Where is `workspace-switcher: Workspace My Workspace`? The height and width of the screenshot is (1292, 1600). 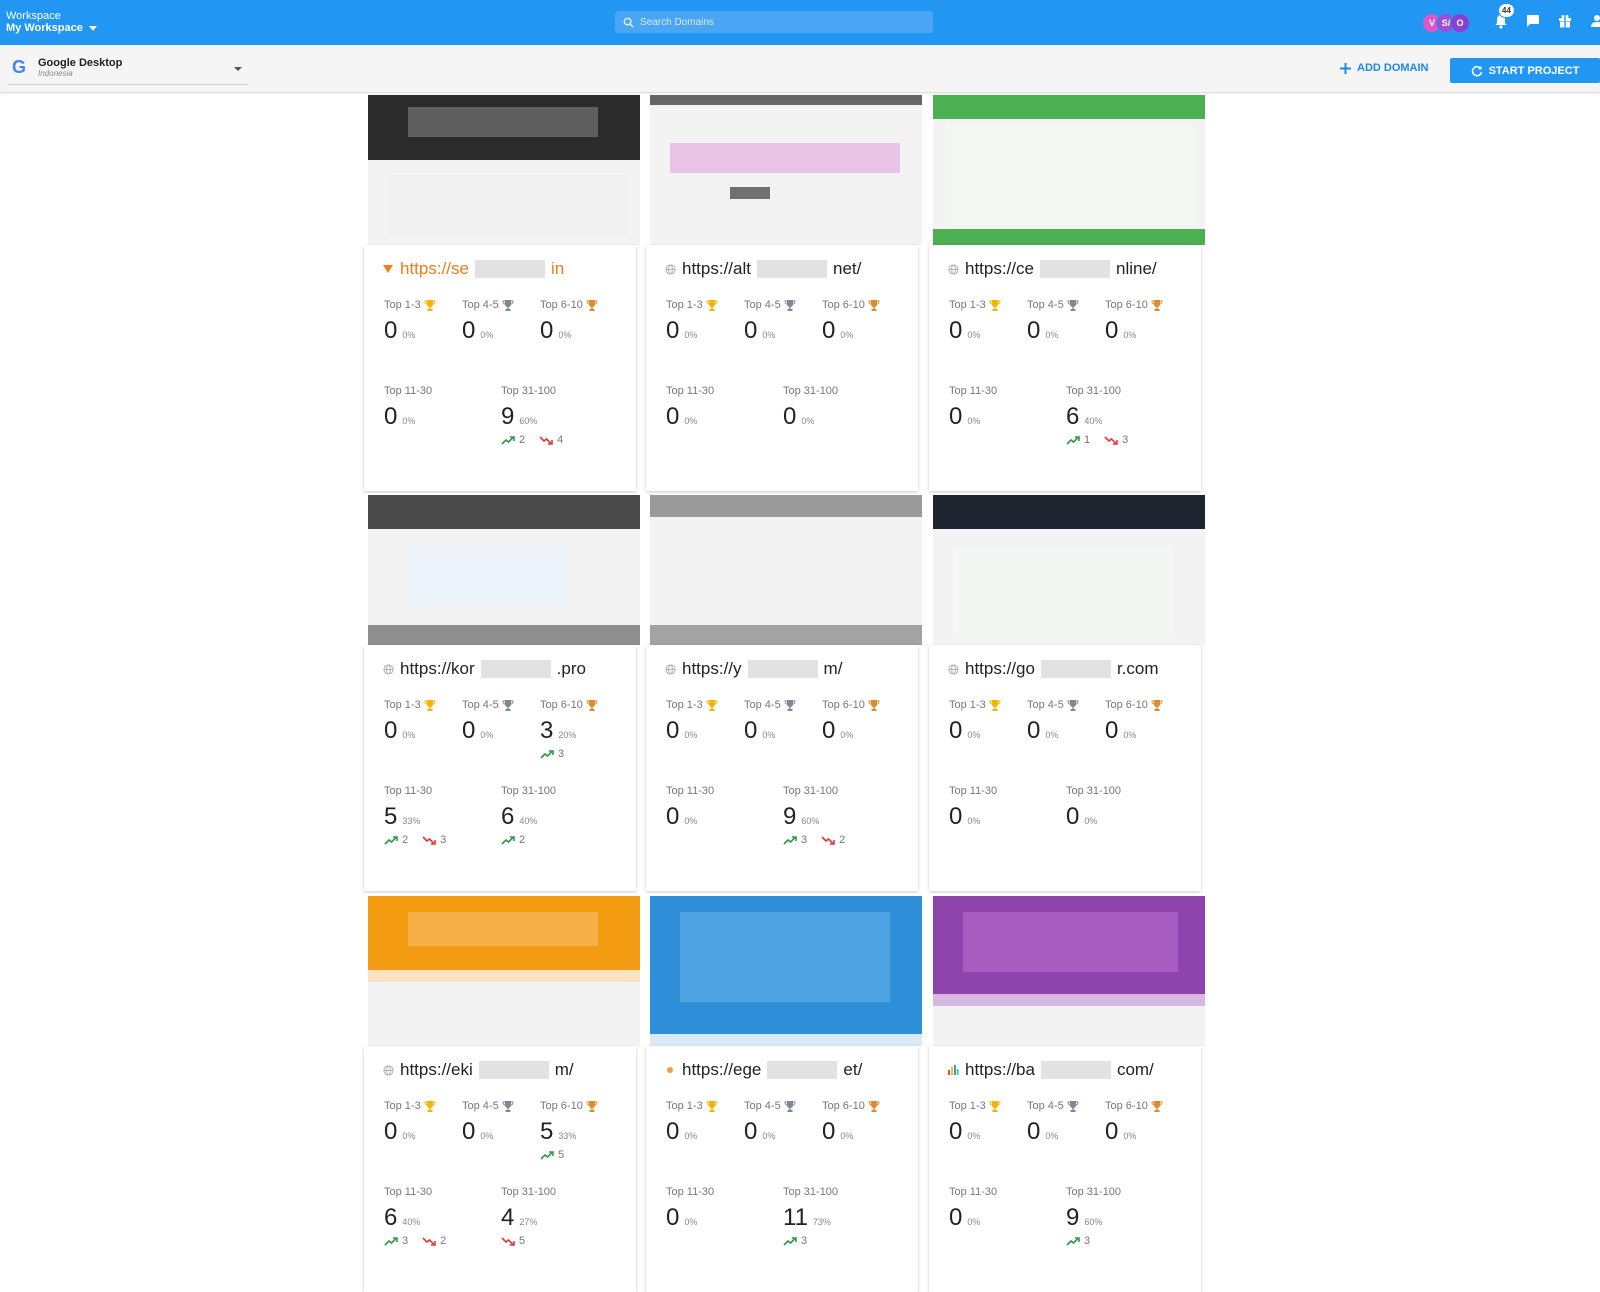
workspace-switcher: Workspace My Workspace is located at coordinates (51, 22).